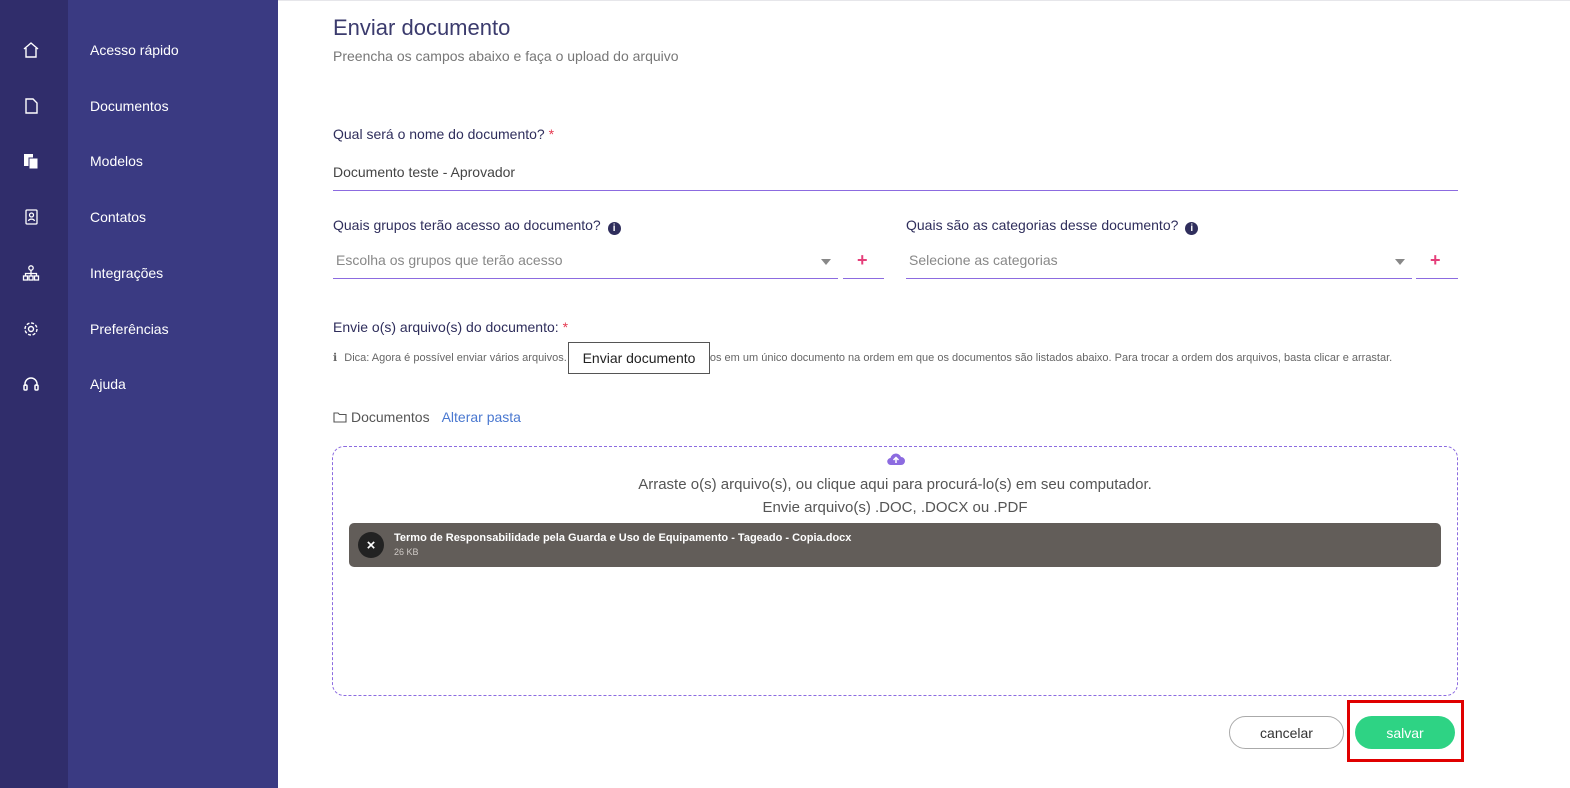 The width and height of the screenshot is (1570, 788). What do you see at coordinates (390, 417) in the screenshot?
I see `folder-name: Documentos` at bounding box center [390, 417].